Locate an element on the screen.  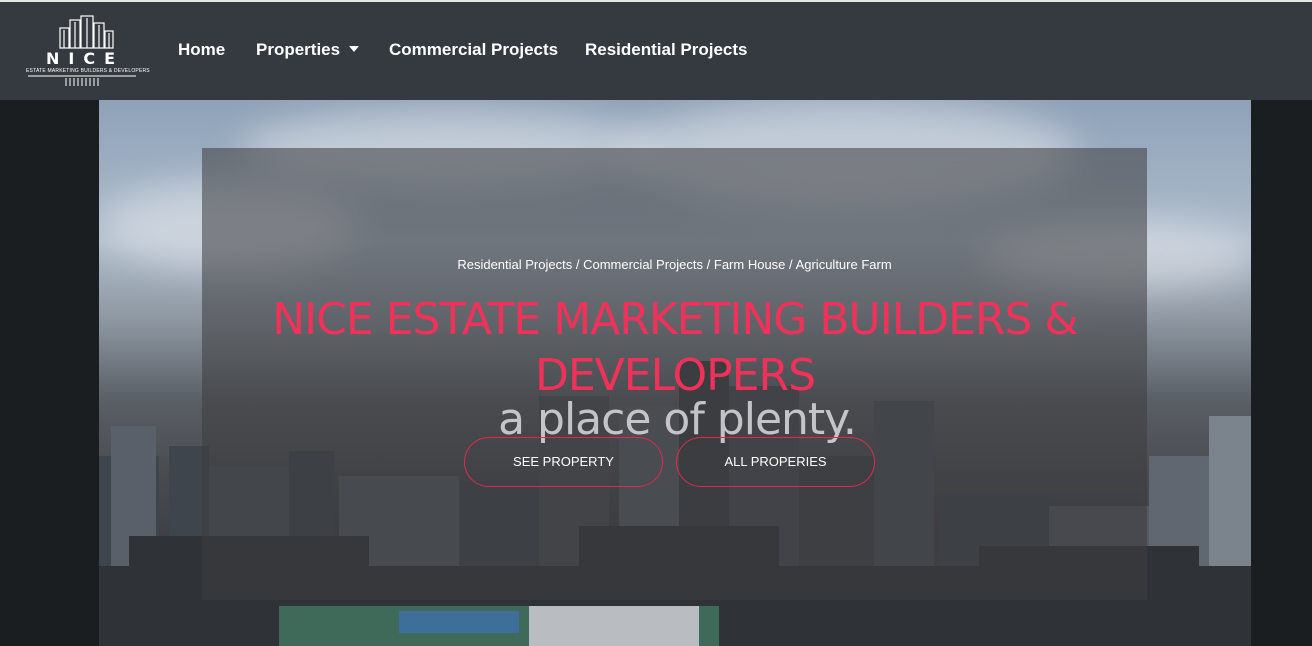
nav-properties-dropdown: Properties is located at coordinates (308, 50).